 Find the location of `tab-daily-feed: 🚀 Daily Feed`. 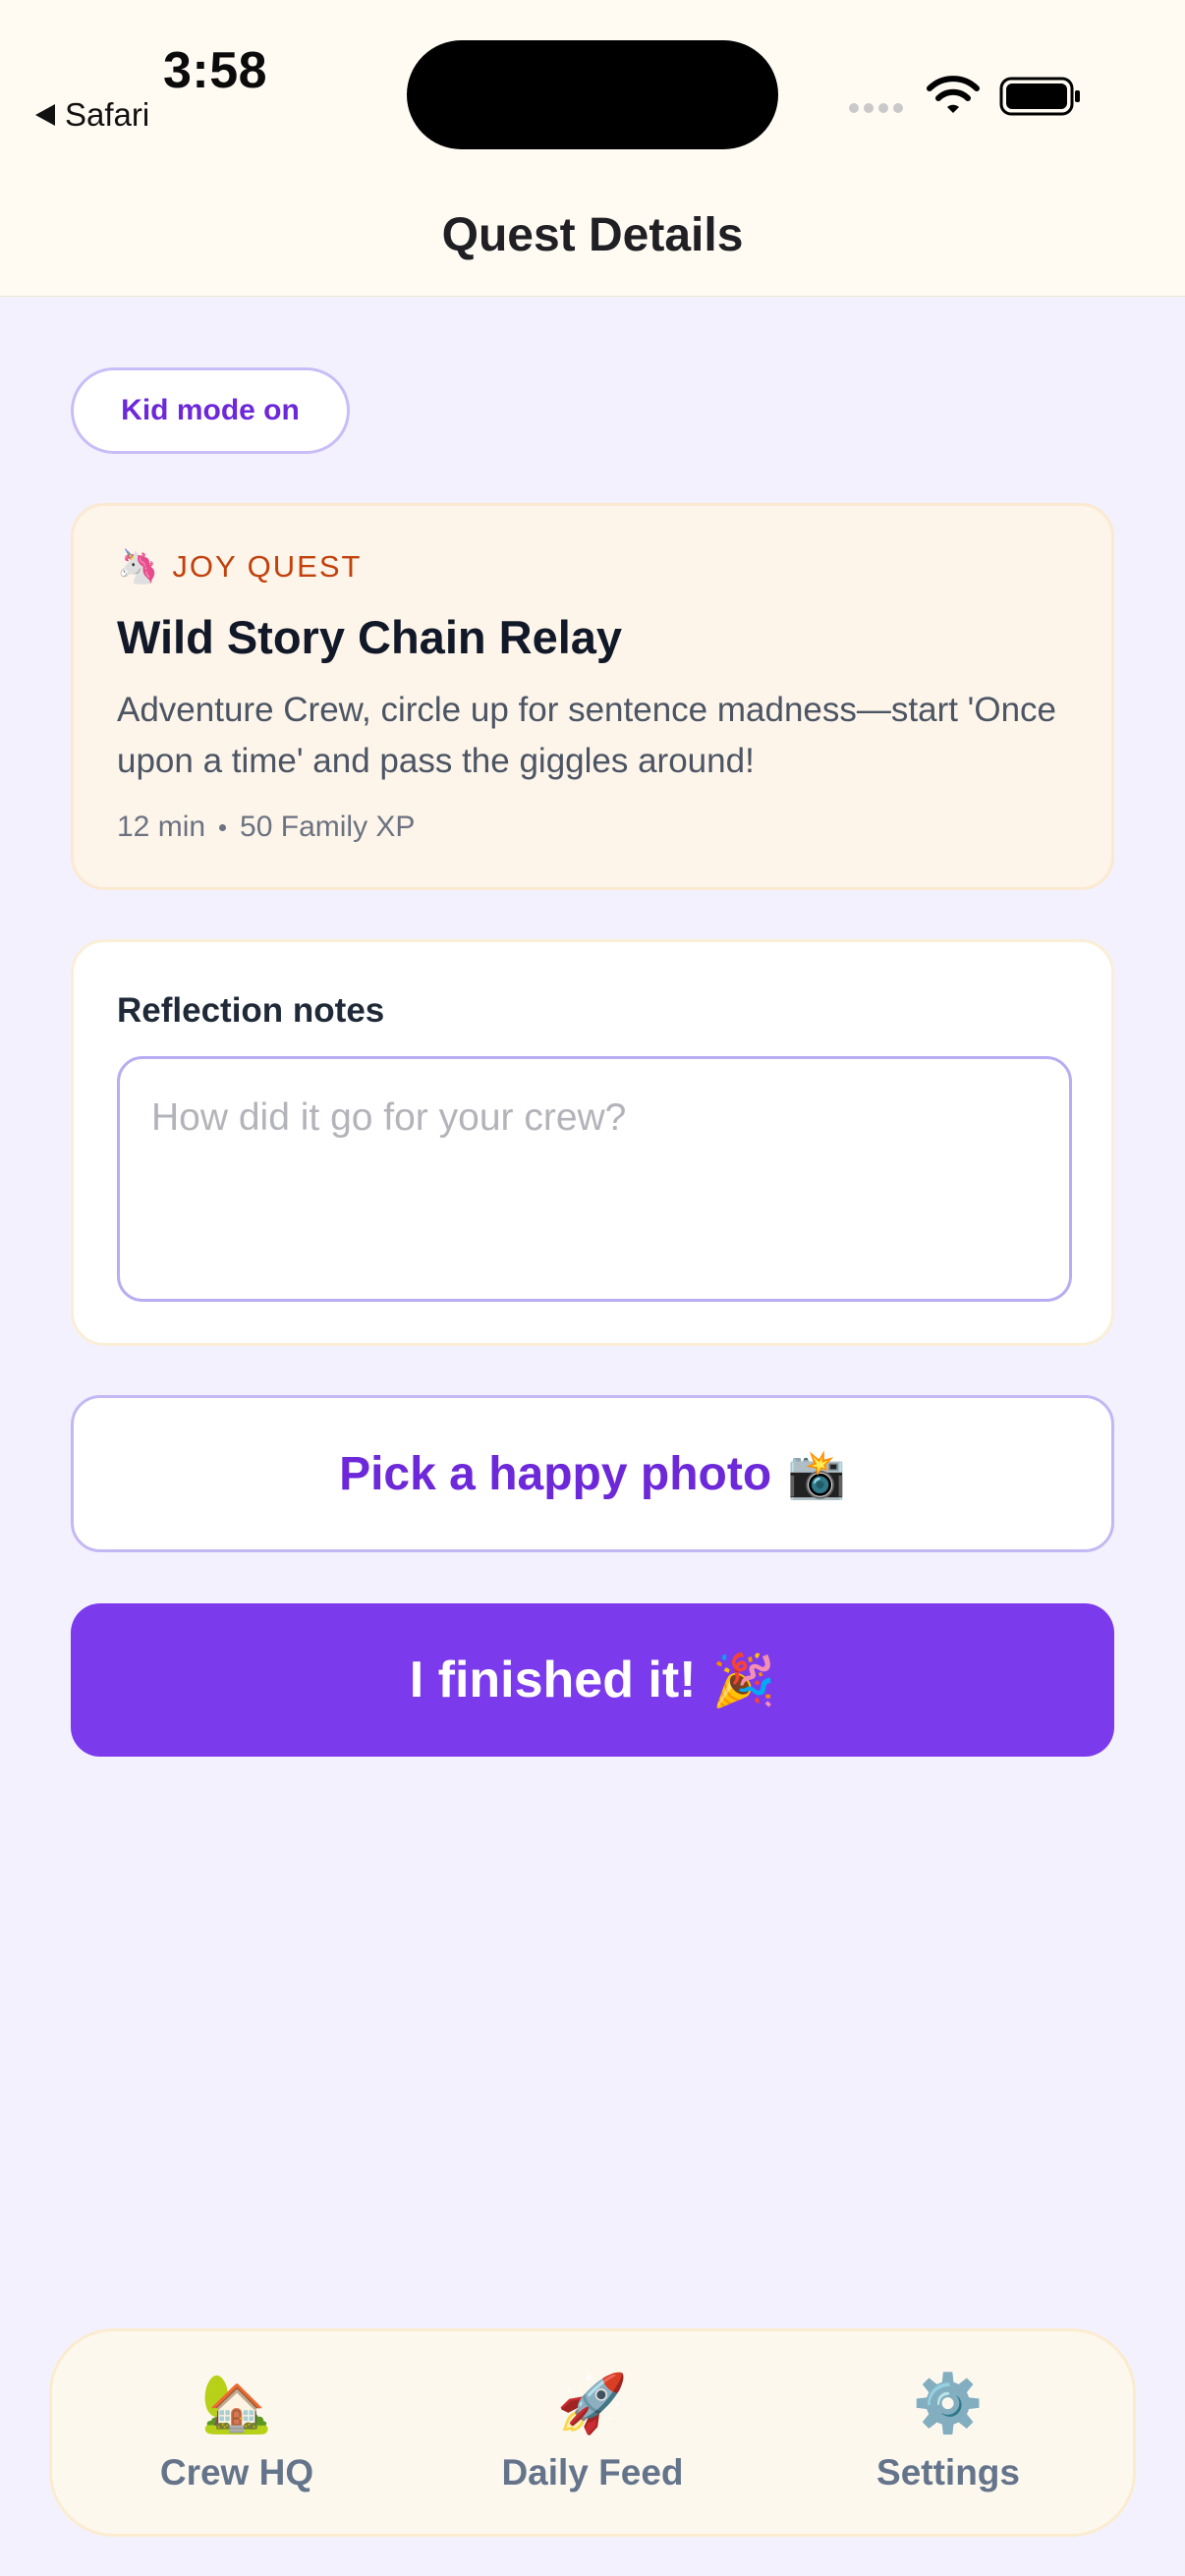

tab-daily-feed: 🚀 Daily Feed is located at coordinates (592, 2432).